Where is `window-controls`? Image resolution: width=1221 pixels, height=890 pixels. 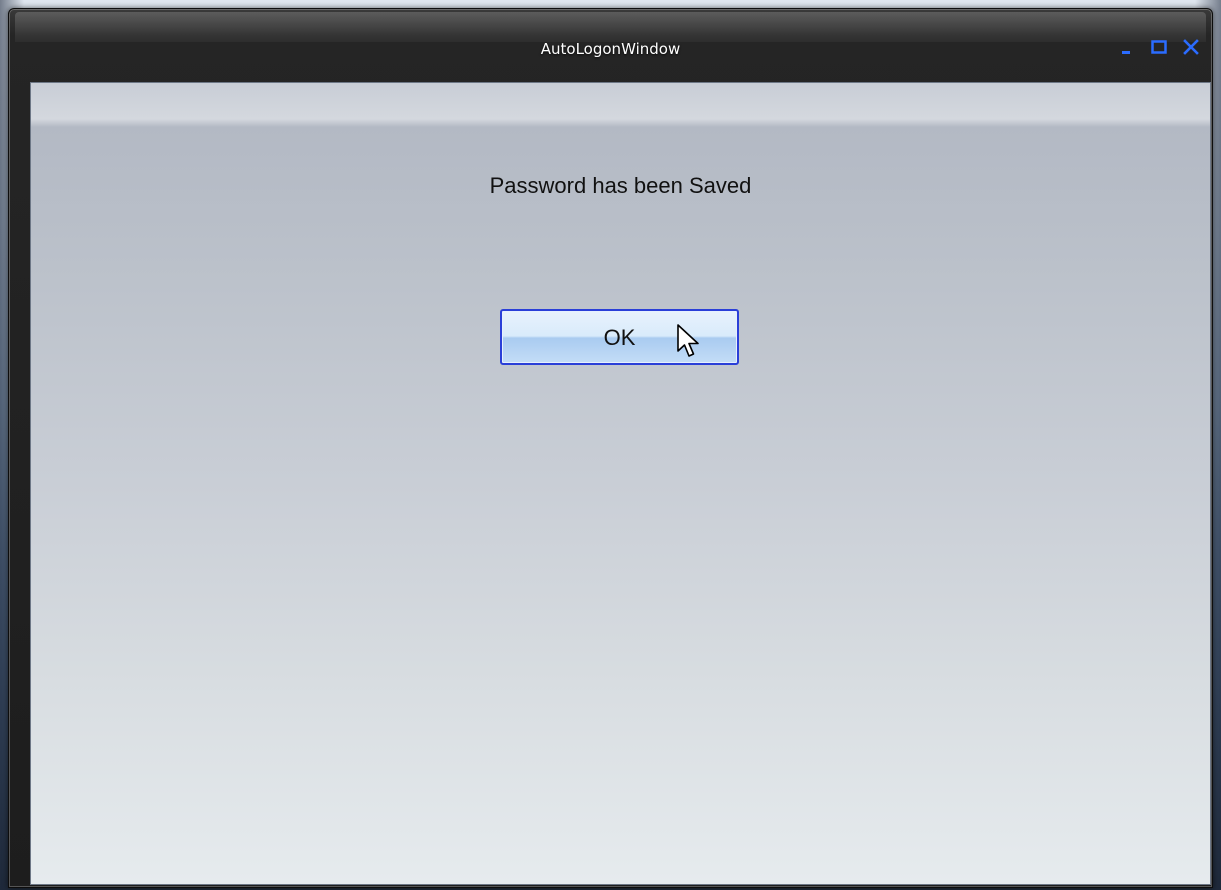
window-controls is located at coordinates (1159, 47).